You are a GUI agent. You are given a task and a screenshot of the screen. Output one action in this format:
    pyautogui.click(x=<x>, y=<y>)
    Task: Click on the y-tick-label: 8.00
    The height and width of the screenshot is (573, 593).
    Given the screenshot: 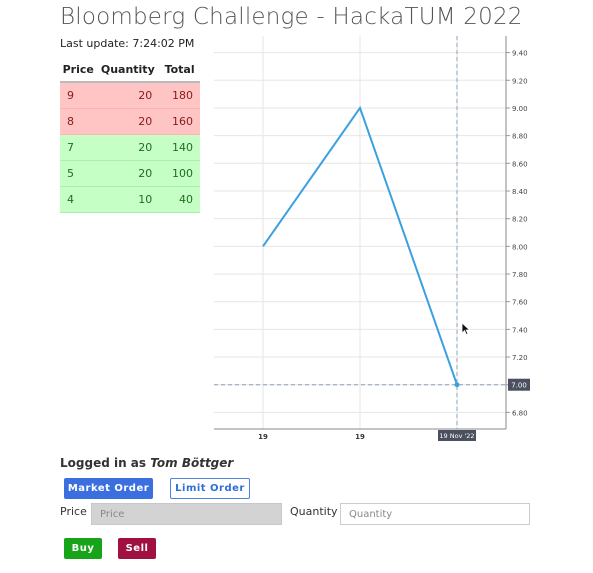 What is the action you would take?
    pyautogui.click(x=520, y=247)
    